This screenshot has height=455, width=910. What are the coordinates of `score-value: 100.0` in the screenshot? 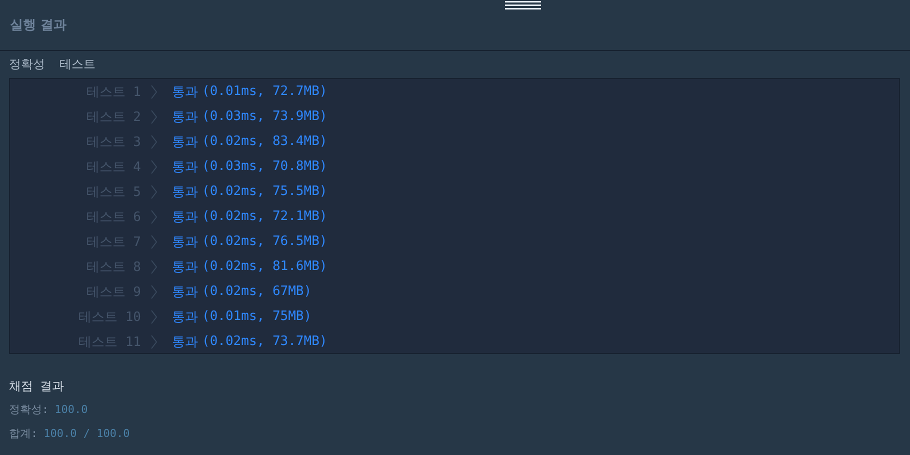 It's located at (71, 409).